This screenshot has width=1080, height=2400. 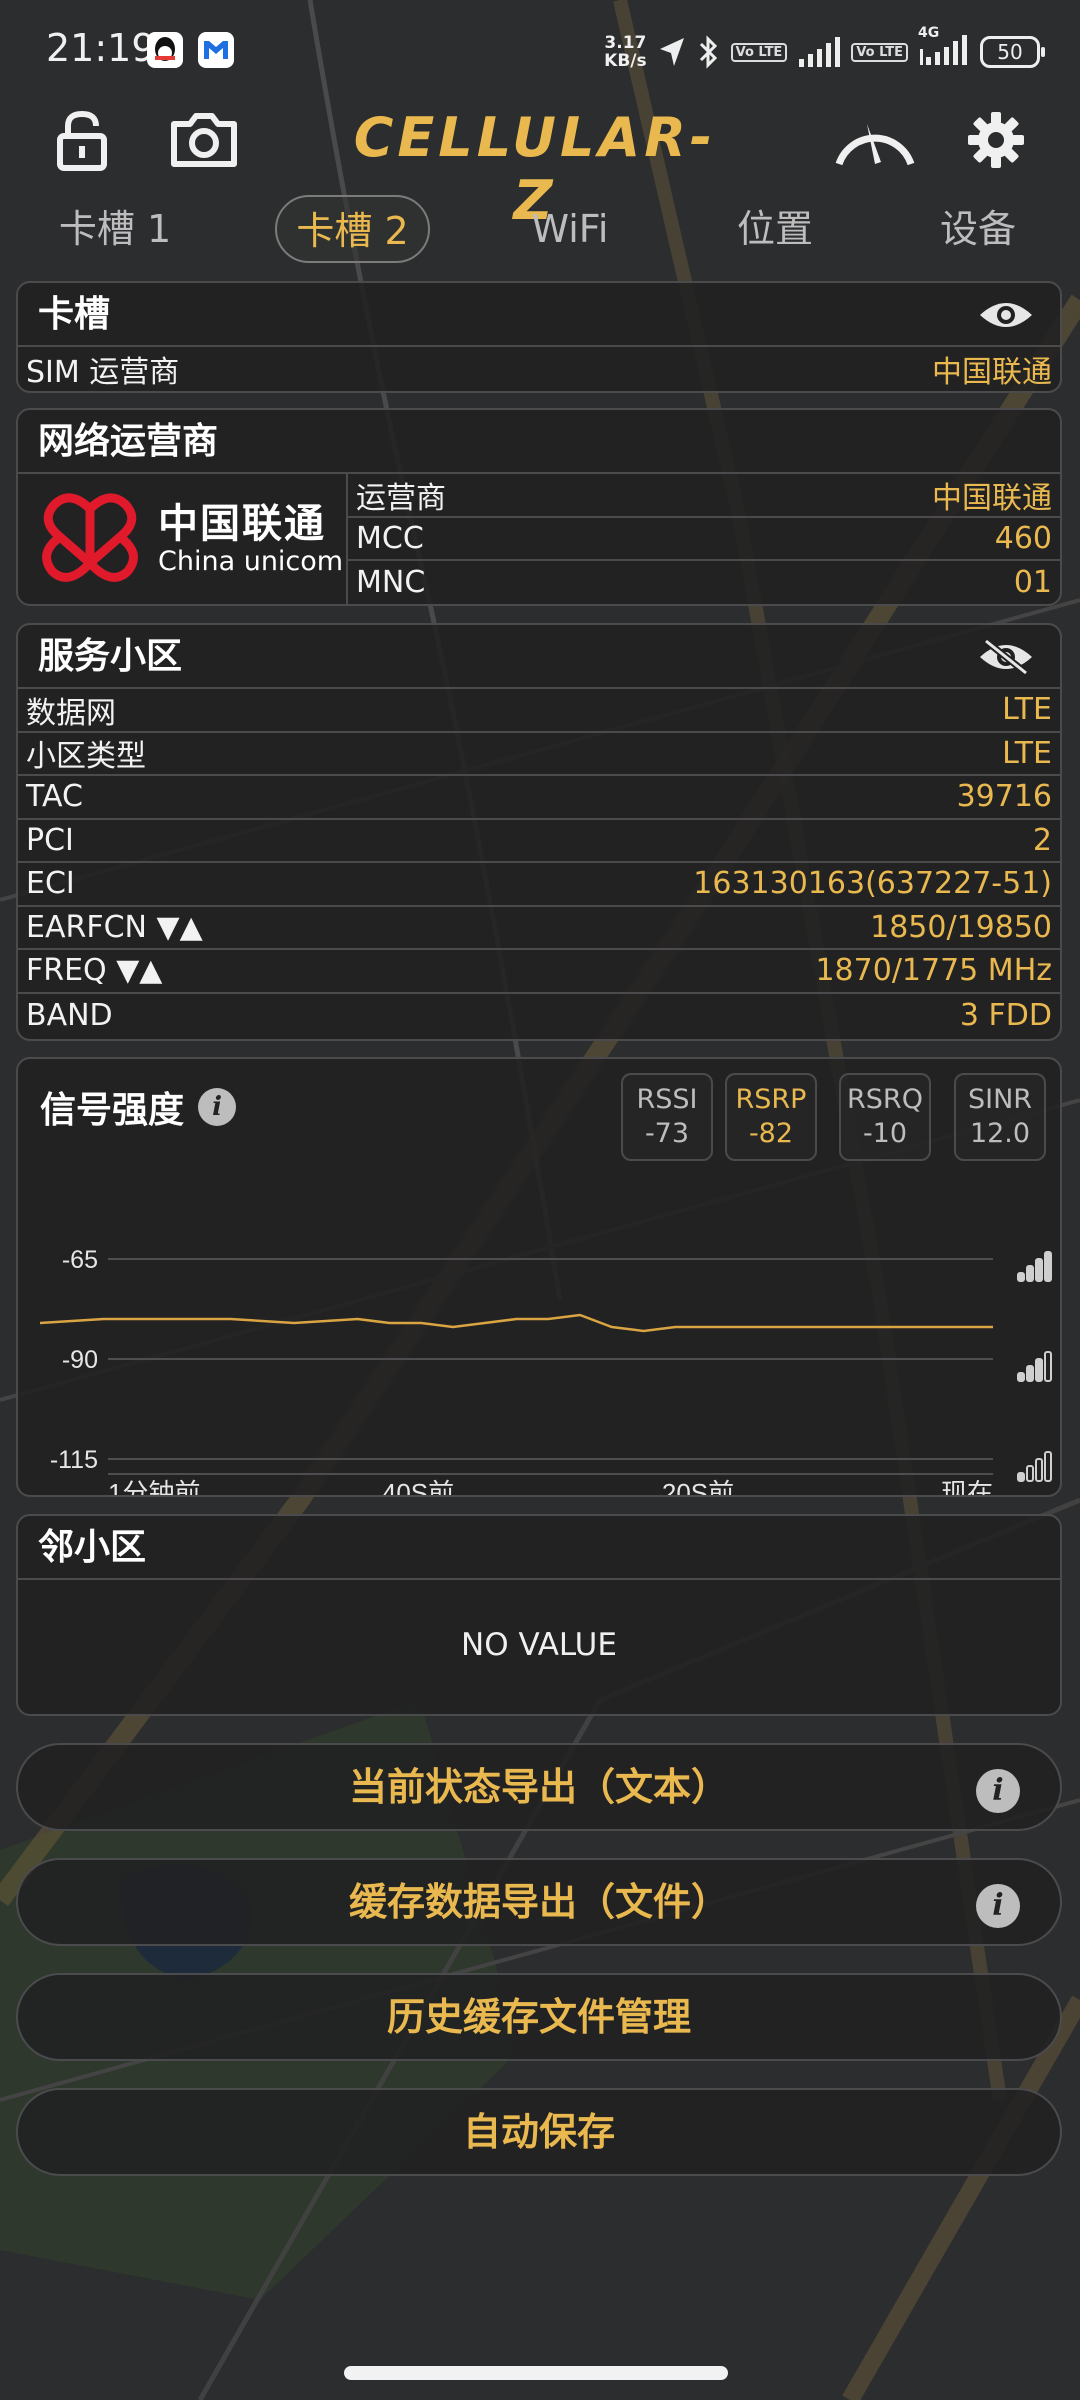 I want to click on network-operator-title: 网络运营商, so click(x=539, y=442).